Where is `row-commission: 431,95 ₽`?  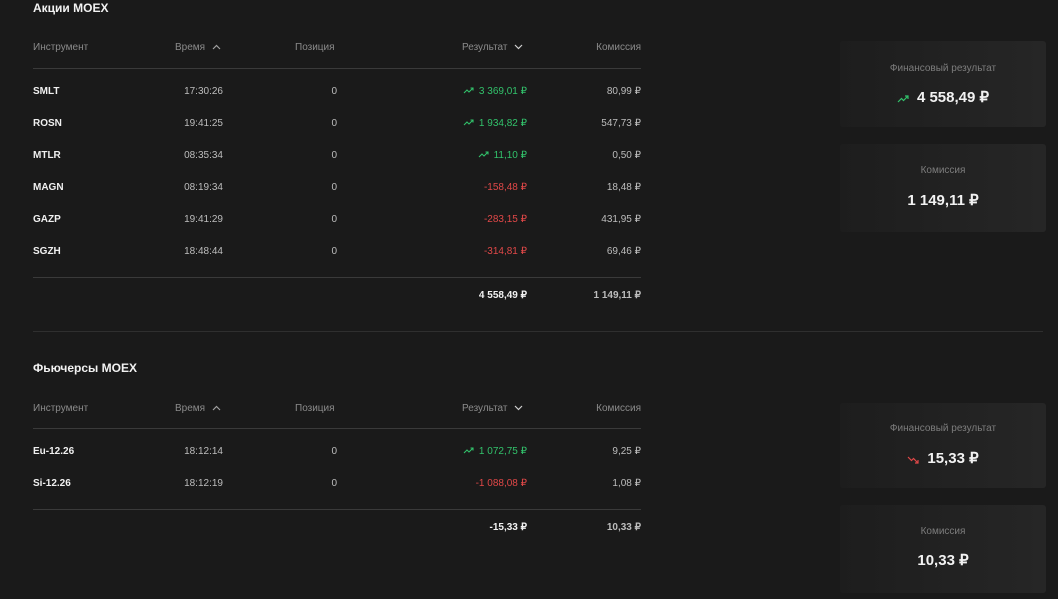 row-commission: 431,95 ₽ is located at coordinates (621, 219).